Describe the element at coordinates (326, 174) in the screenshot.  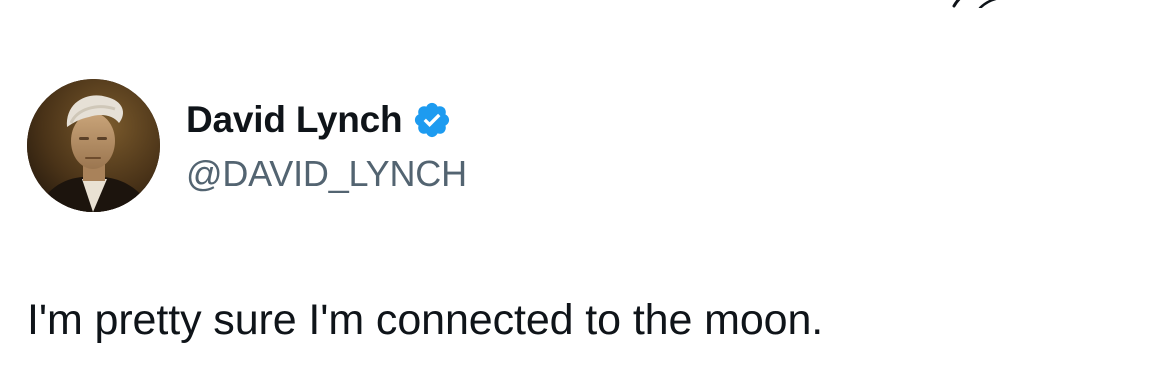
I see `author-handle: @DAVID_LYNCH` at that location.